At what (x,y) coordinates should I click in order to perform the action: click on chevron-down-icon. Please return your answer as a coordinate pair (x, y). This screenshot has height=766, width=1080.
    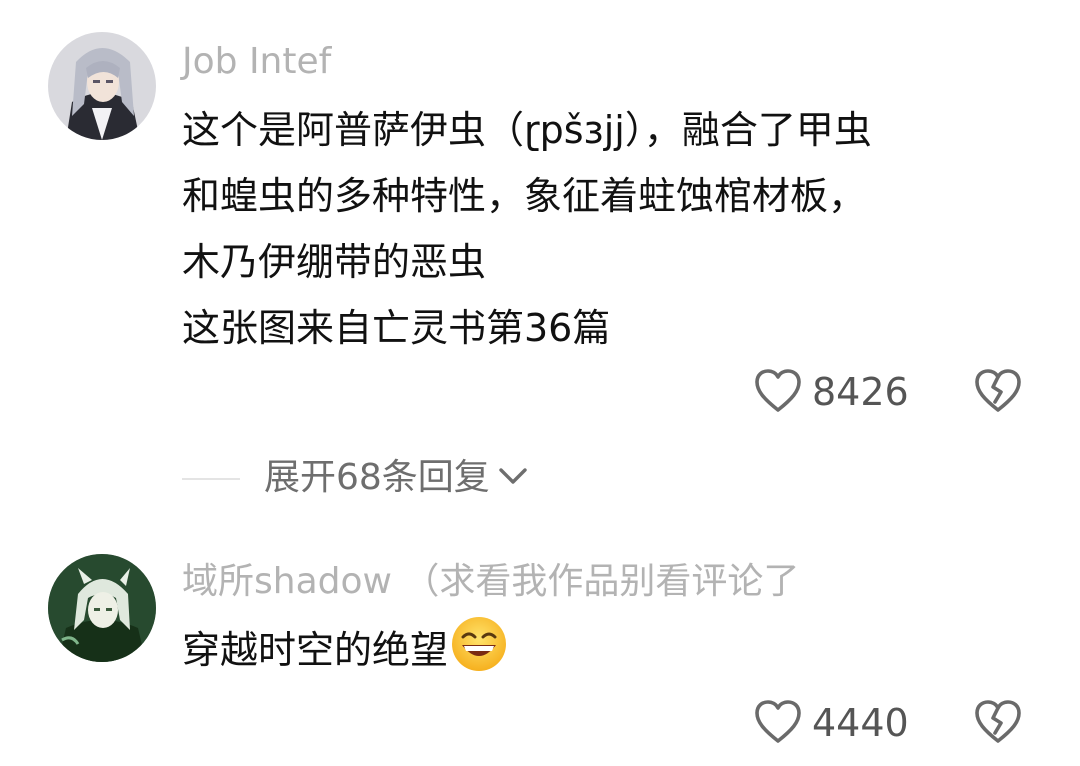
    Looking at the image, I should click on (513, 476).